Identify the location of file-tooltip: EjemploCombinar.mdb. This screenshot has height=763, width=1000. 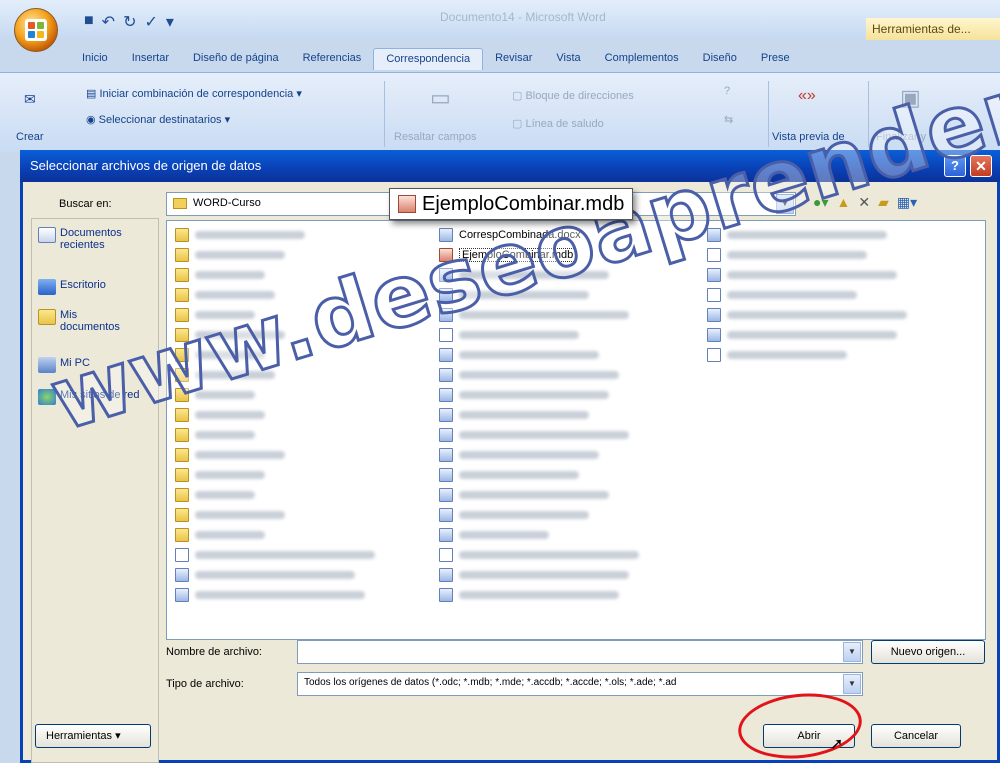
(511, 204).